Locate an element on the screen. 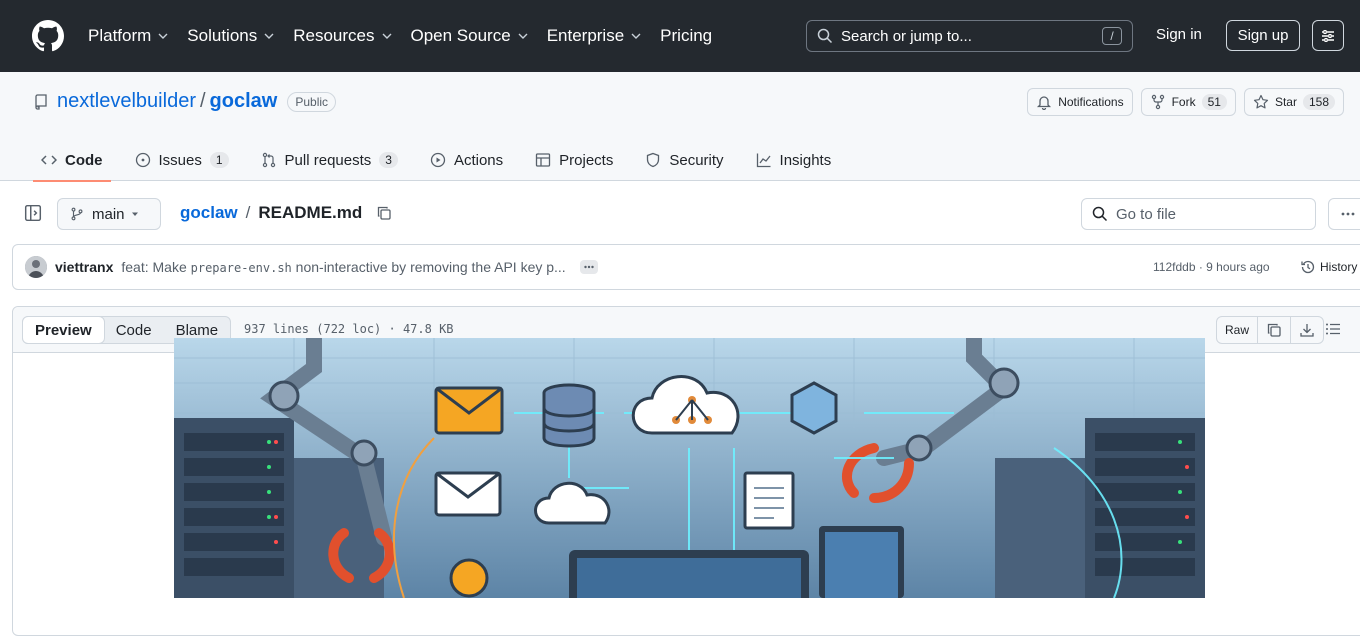  tab-label: Code is located at coordinates (84, 160).